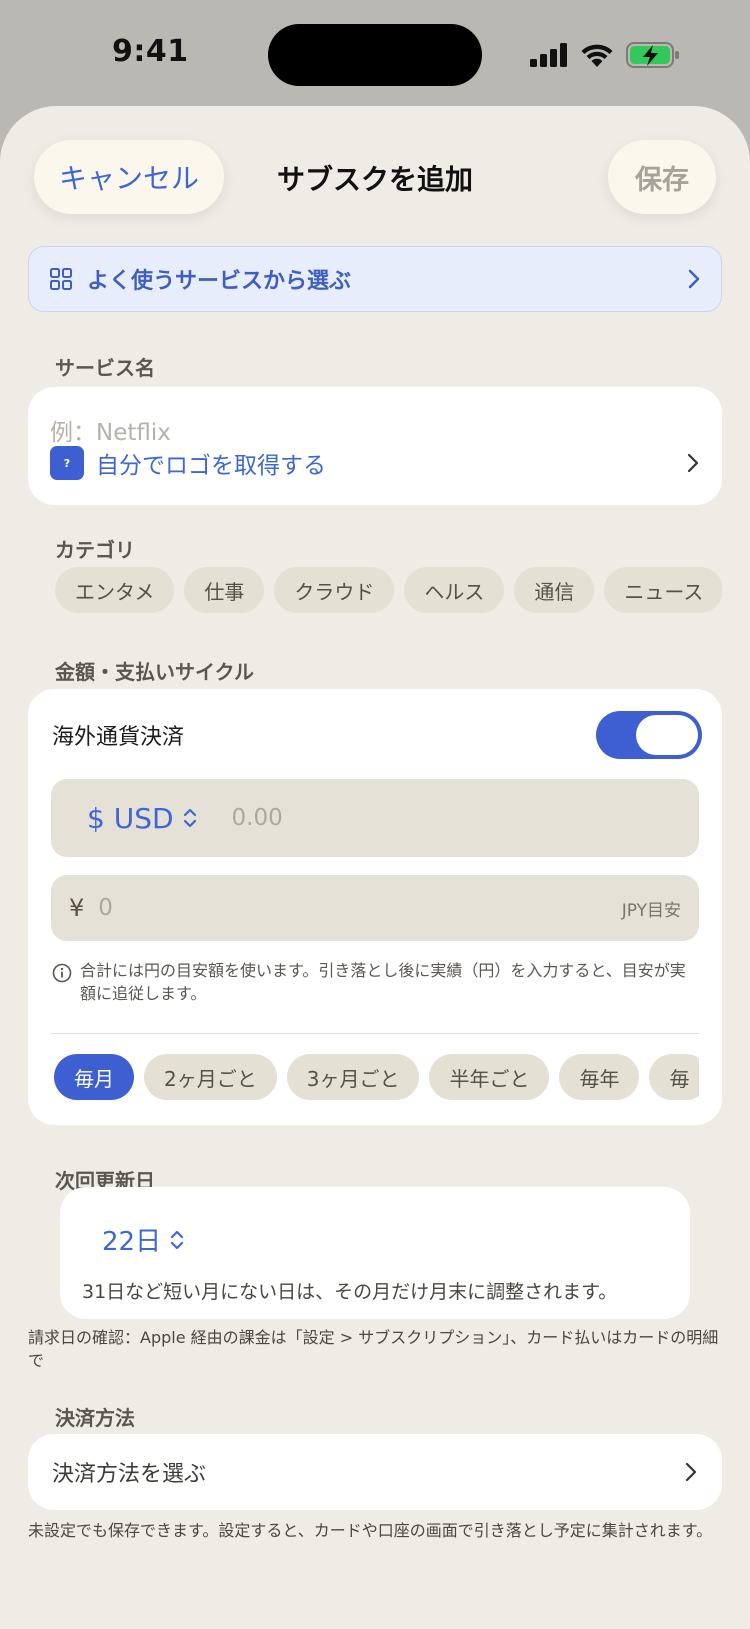  What do you see at coordinates (110, 430) in the screenshot?
I see `service-name-input: 例：Netflix` at bounding box center [110, 430].